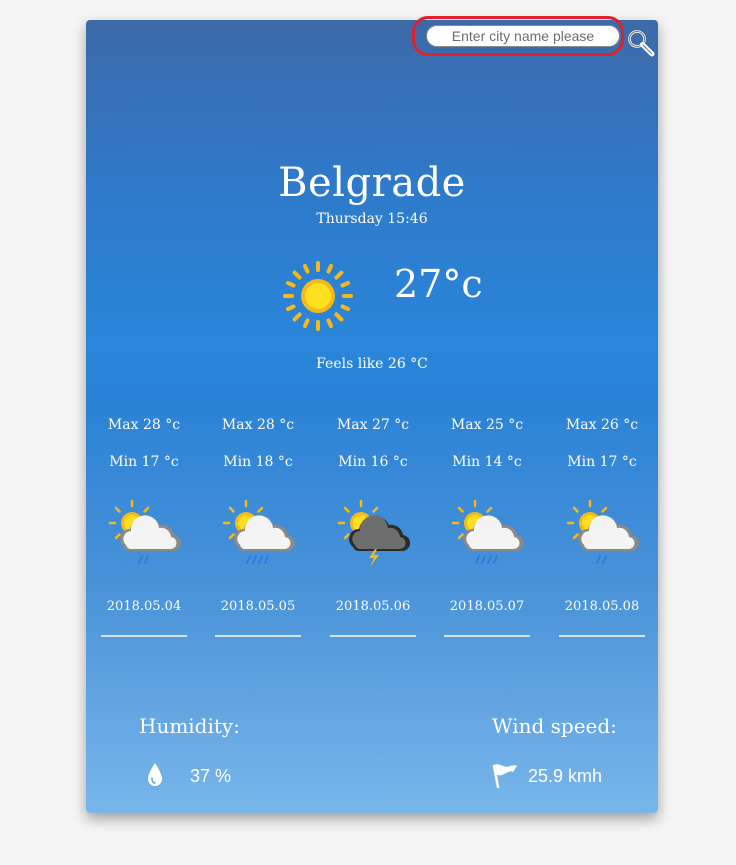 The height and width of the screenshot is (865, 736). I want to click on sun-cloud-thunder-icon, so click(374, 533).